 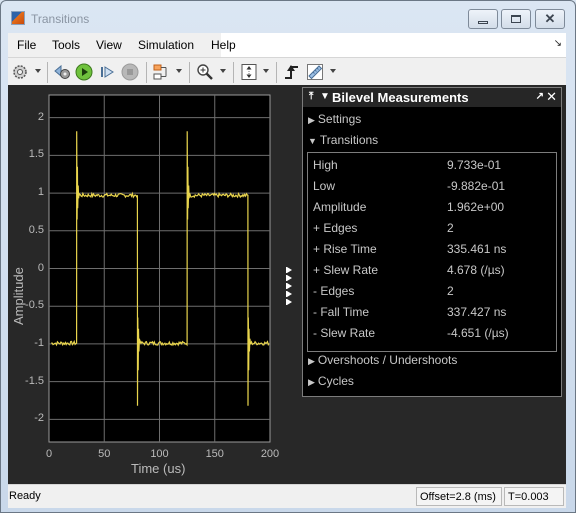 What do you see at coordinates (459, 496) in the screenshot?
I see `offset-field: Offset=2.8 (ms)` at bounding box center [459, 496].